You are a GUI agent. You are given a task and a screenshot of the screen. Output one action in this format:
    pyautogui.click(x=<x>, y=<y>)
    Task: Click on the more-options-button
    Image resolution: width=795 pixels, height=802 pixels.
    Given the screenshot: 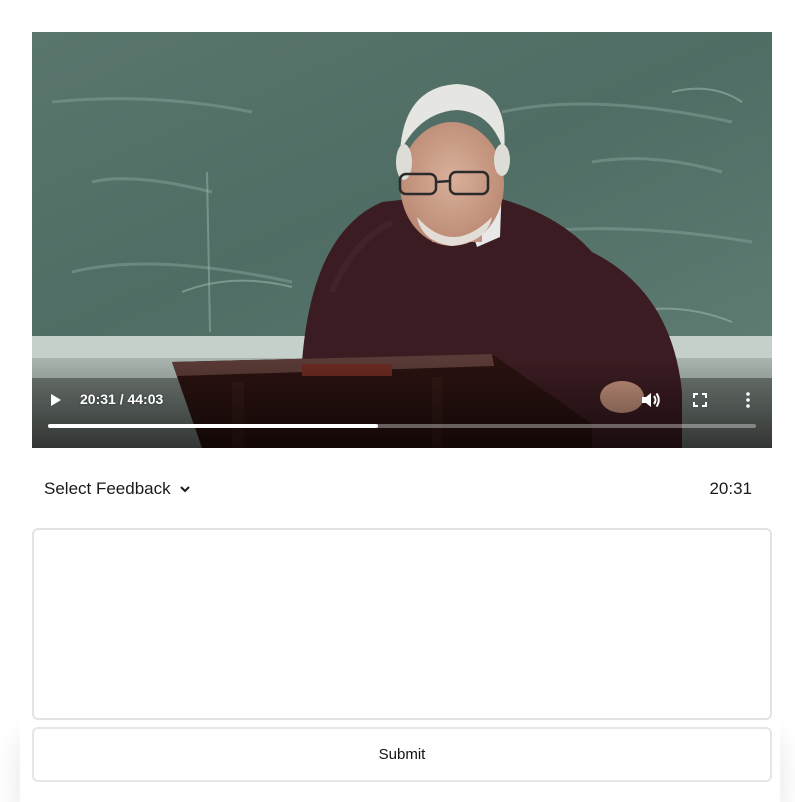 What is the action you would take?
    pyautogui.click(x=748, y=400)
    